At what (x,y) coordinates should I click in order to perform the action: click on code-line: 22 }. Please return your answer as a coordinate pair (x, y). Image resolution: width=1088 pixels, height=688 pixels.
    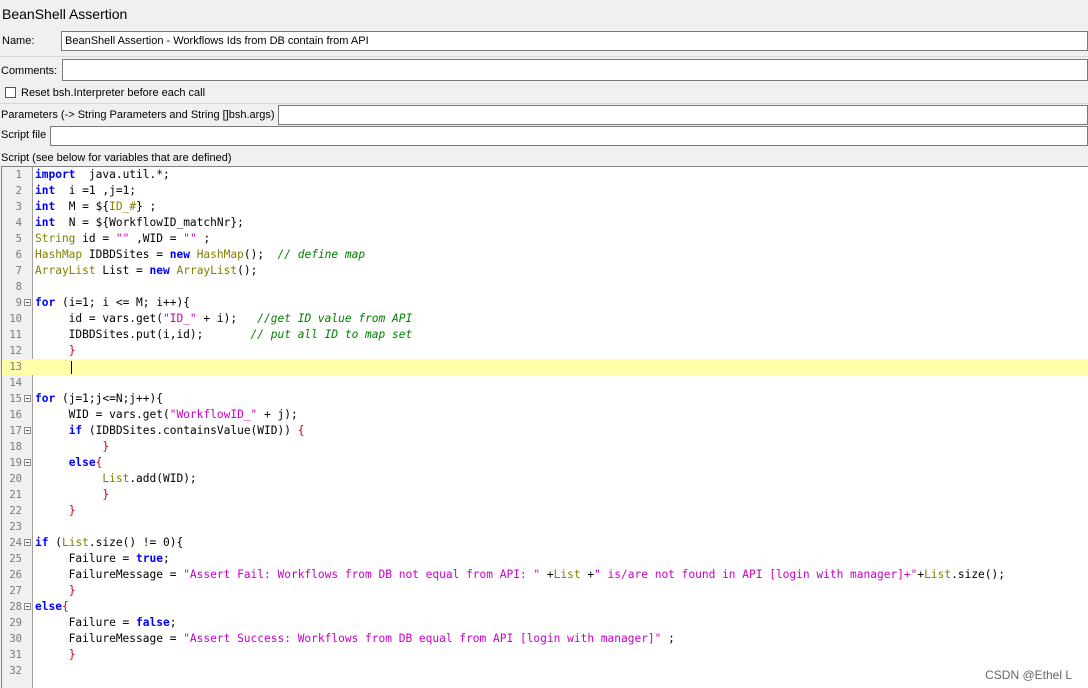
    Looking at the image, I should click on (545, 511).